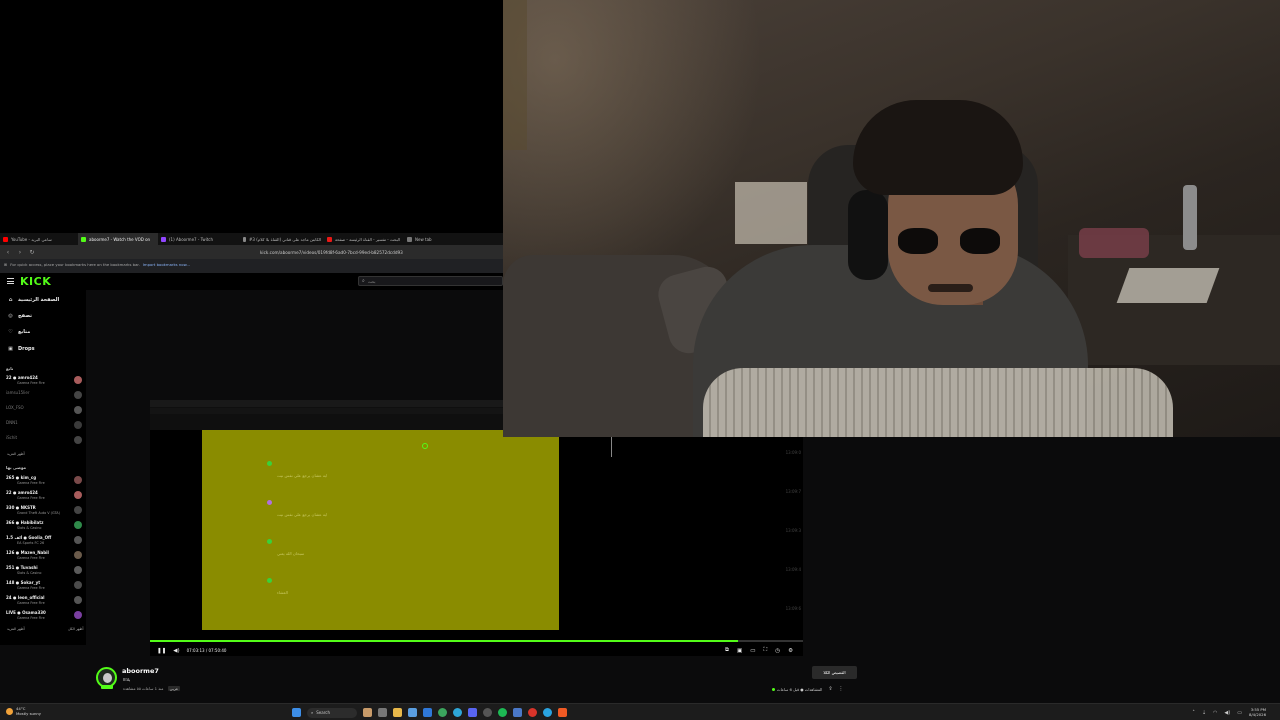  I want to click on fullscreen-icon: ⛶, so click(765, 650).